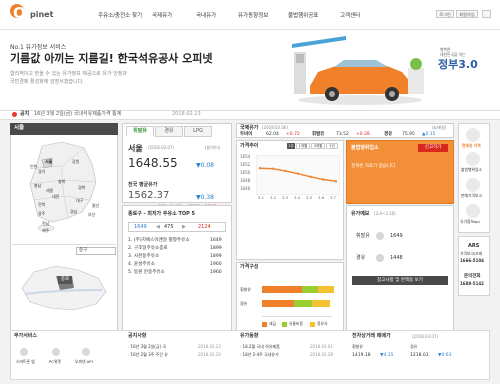  Describe the element at coordinates (473, 159) in the screenshot. I see `illegal-icon` at that location.